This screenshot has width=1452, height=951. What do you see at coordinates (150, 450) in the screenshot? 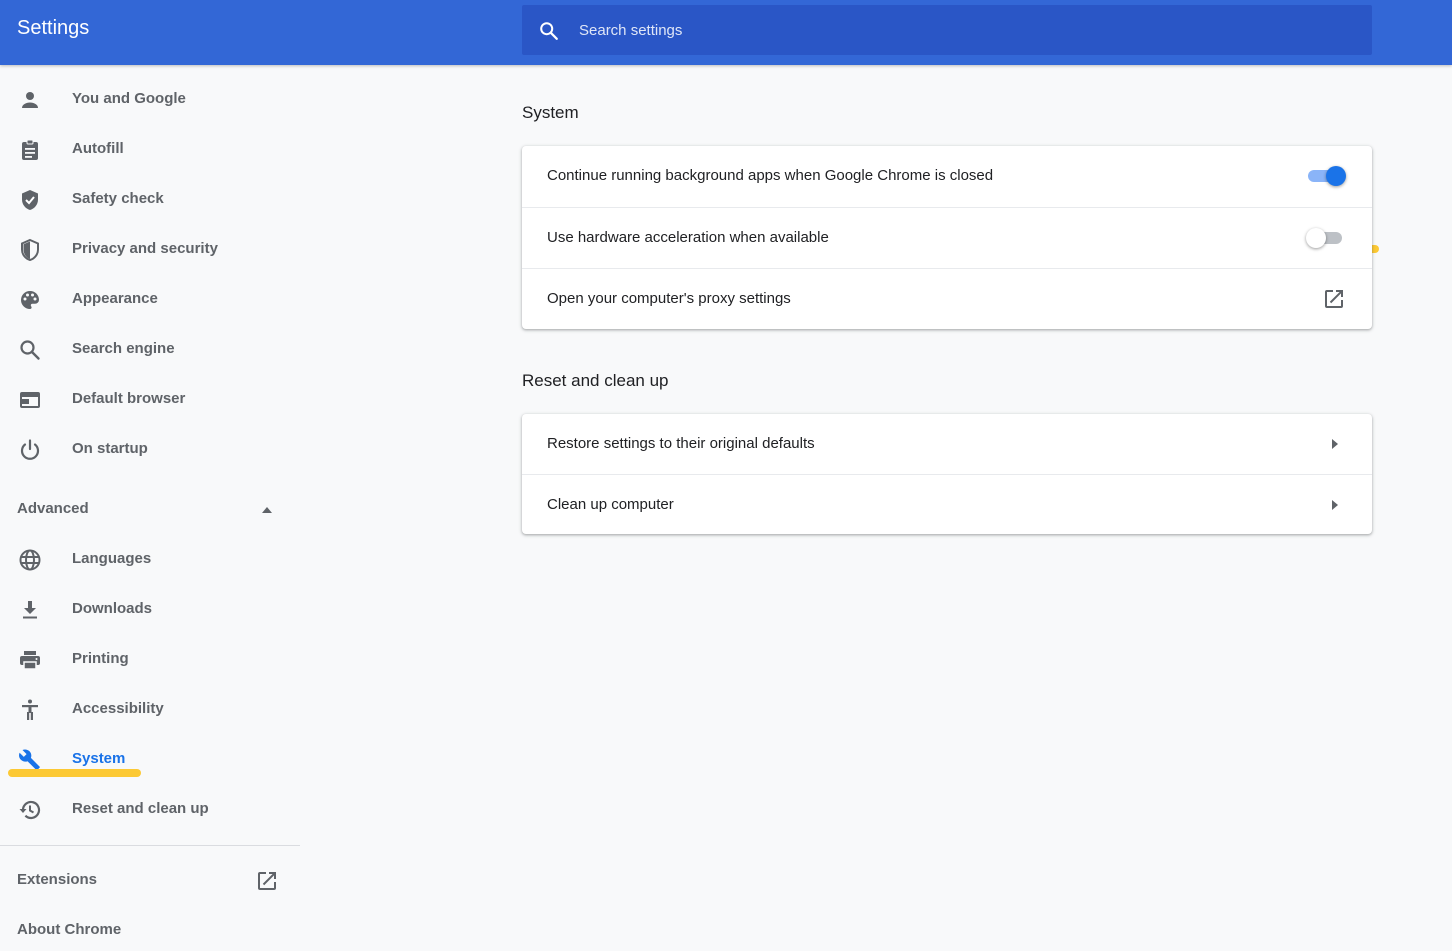
I see `sidebar-item-on-startup: On startup` at bounding box center [150, 450].